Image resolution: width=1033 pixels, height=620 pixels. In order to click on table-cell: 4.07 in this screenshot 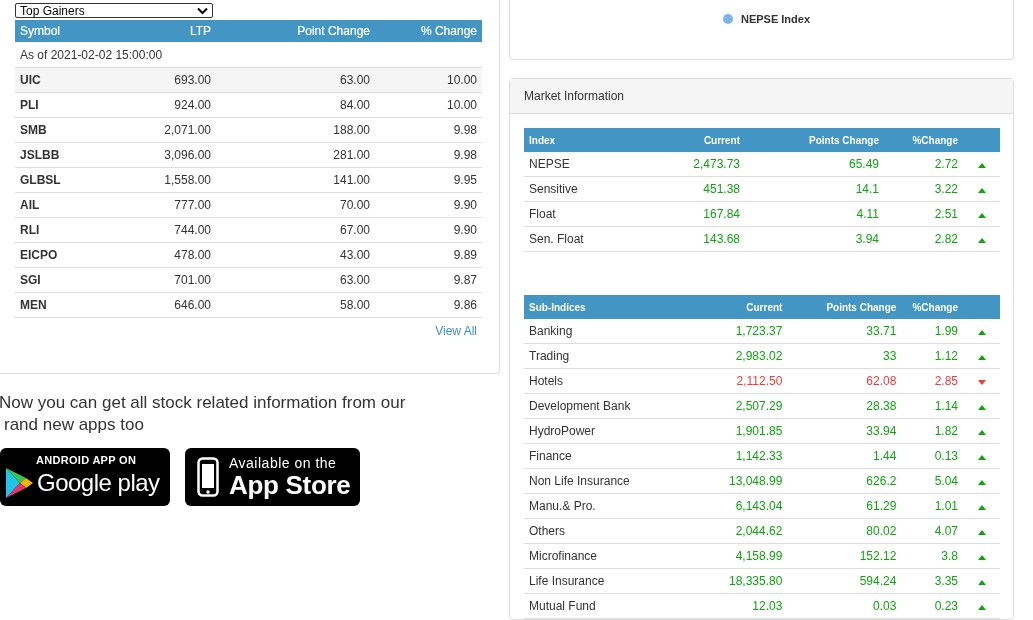, I will do `click(932, 531)`.